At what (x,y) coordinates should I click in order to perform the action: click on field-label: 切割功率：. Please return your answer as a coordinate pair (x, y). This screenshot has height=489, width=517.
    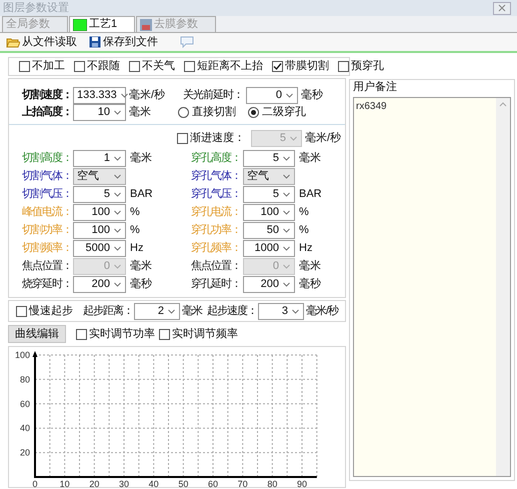
    Looking at the image, I should click on (47, 230).